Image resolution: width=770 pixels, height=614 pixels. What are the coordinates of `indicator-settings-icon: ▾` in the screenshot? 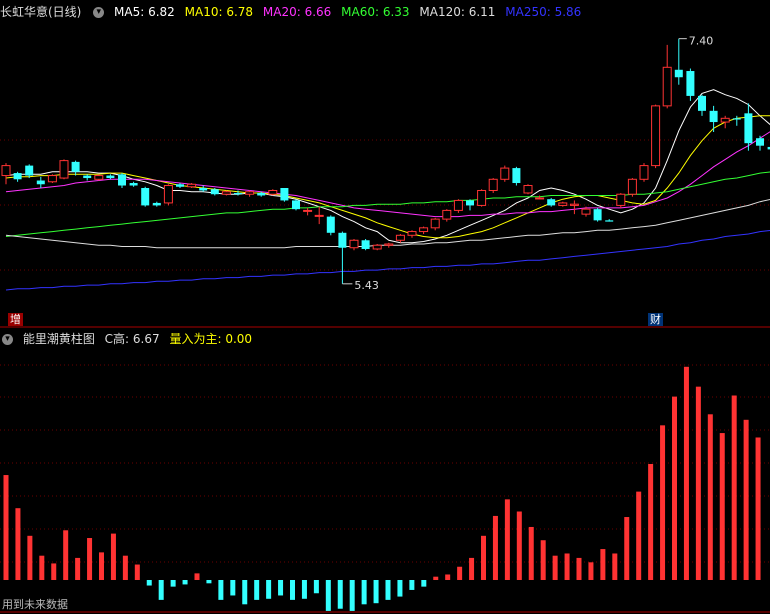 It's located at (7, 339).